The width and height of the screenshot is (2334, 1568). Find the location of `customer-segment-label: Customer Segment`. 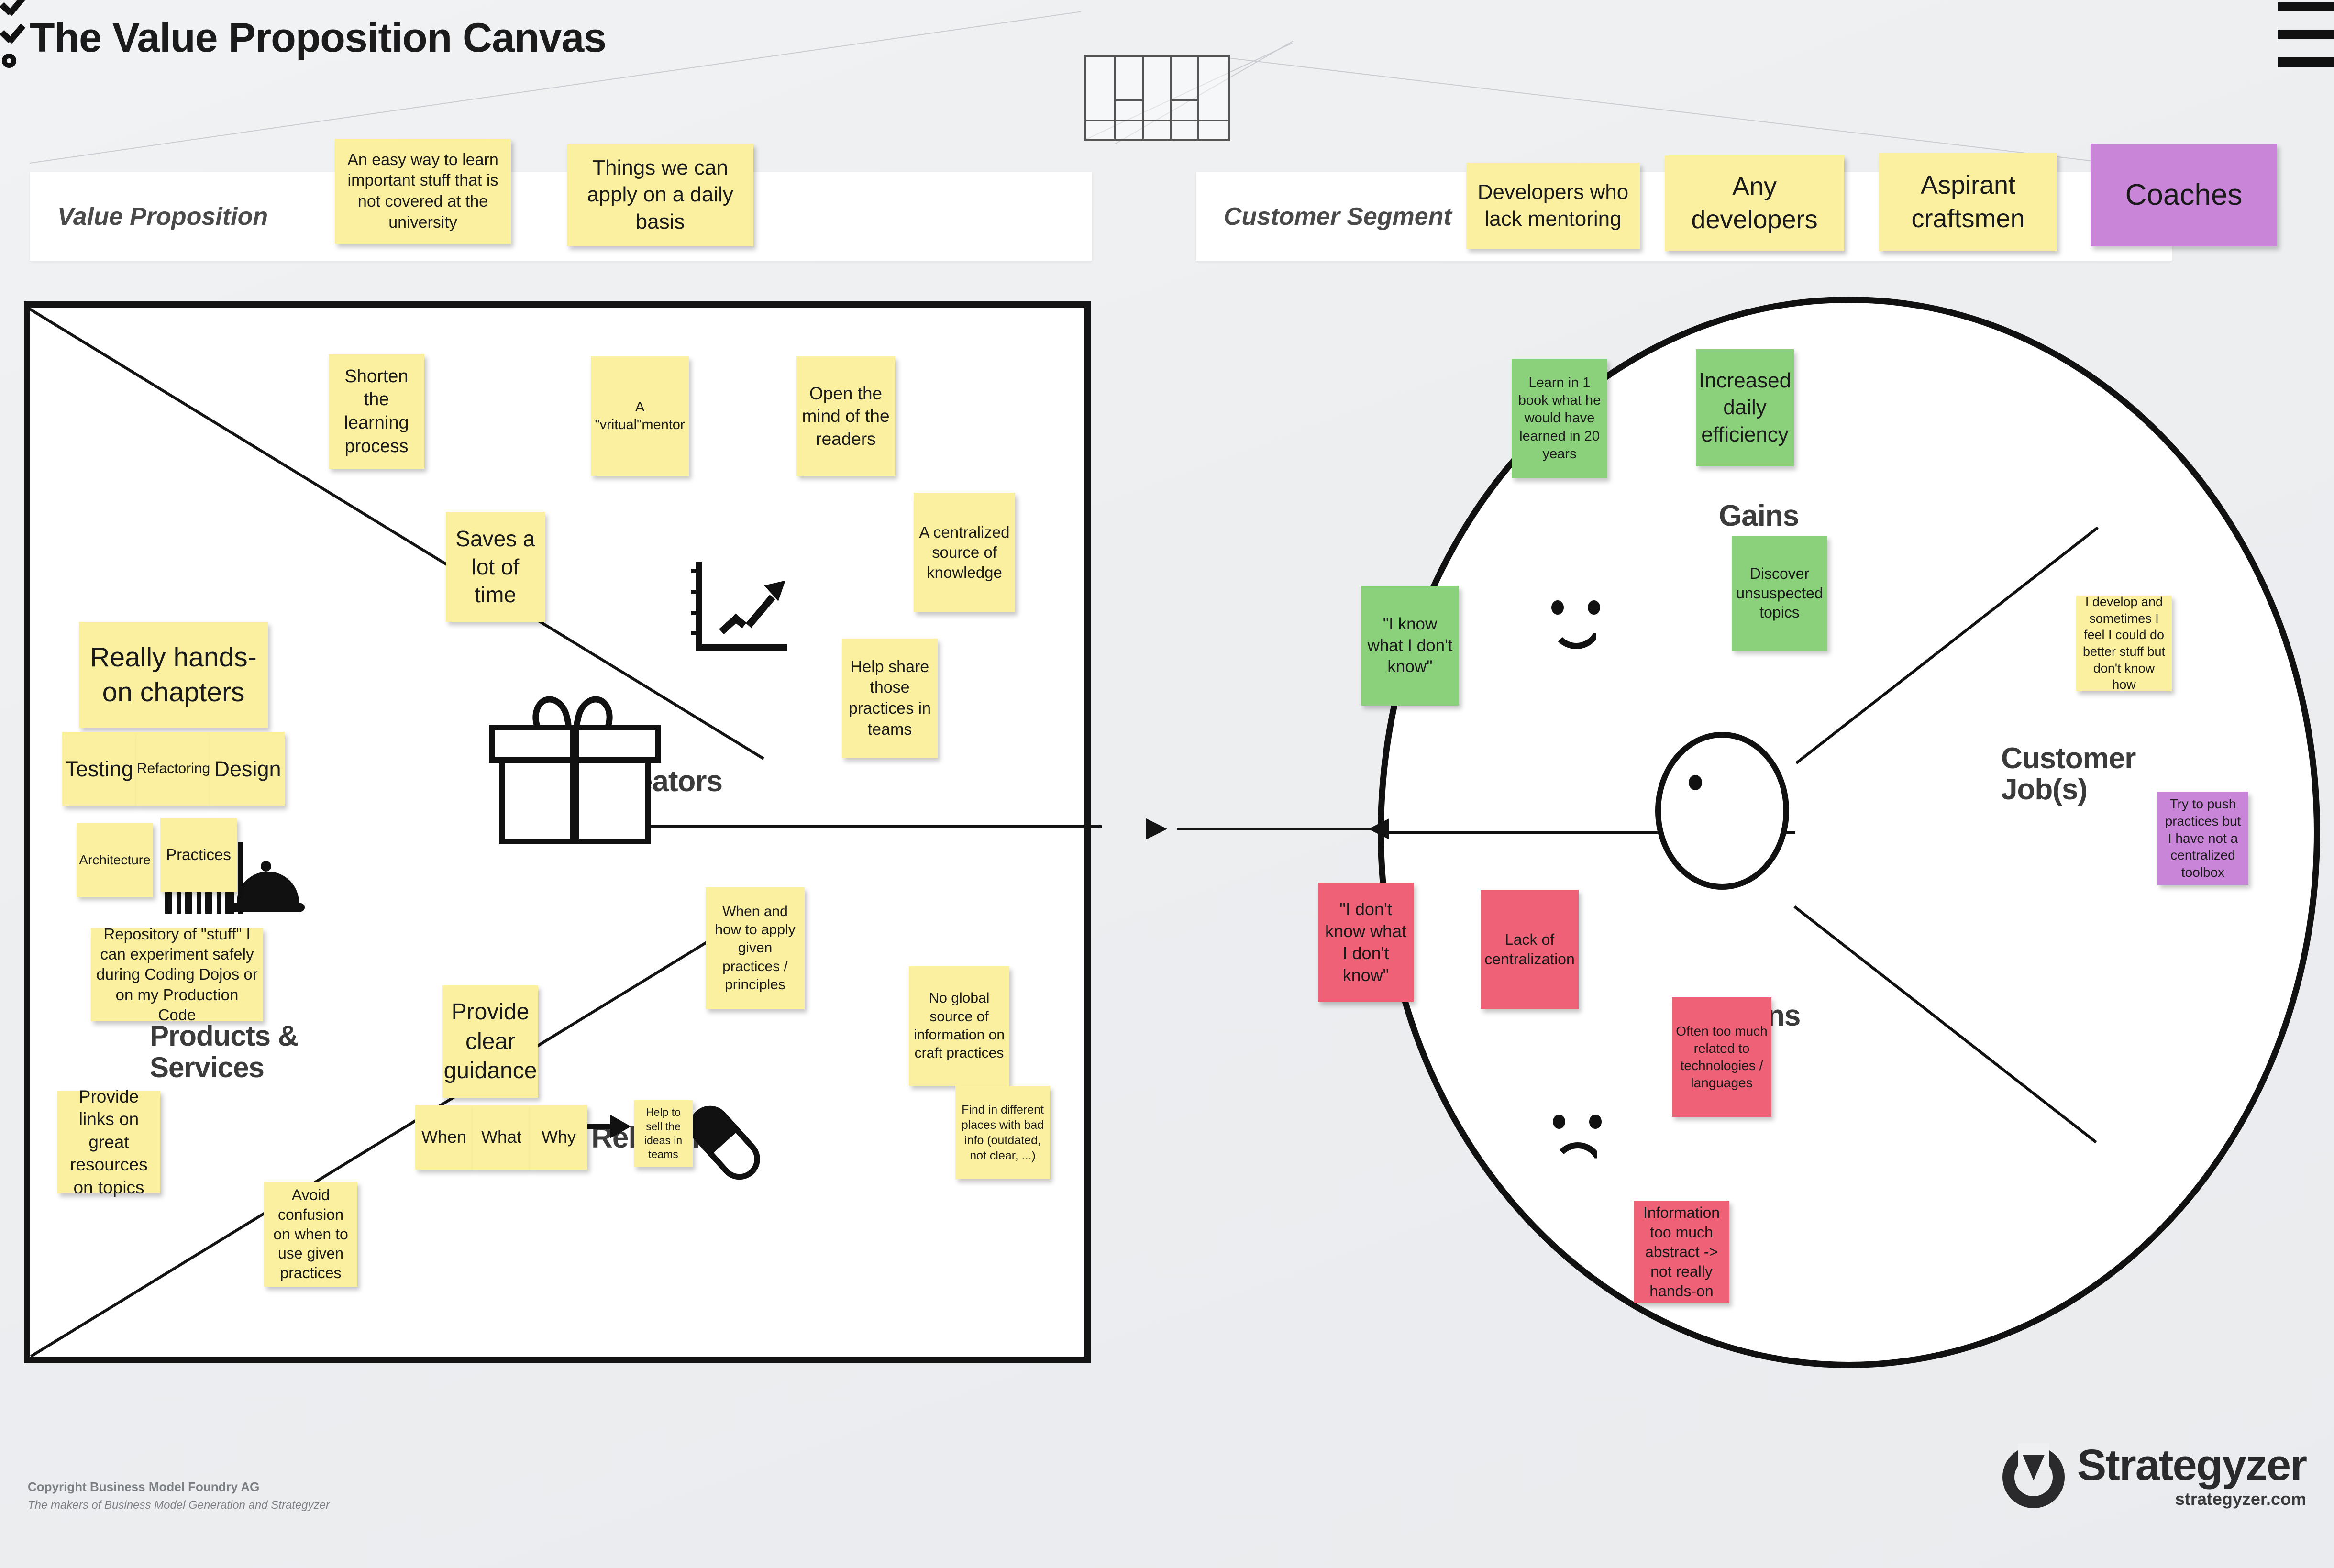

customer-segment-label: Customer Segment is located at coordinates (1338, 216).